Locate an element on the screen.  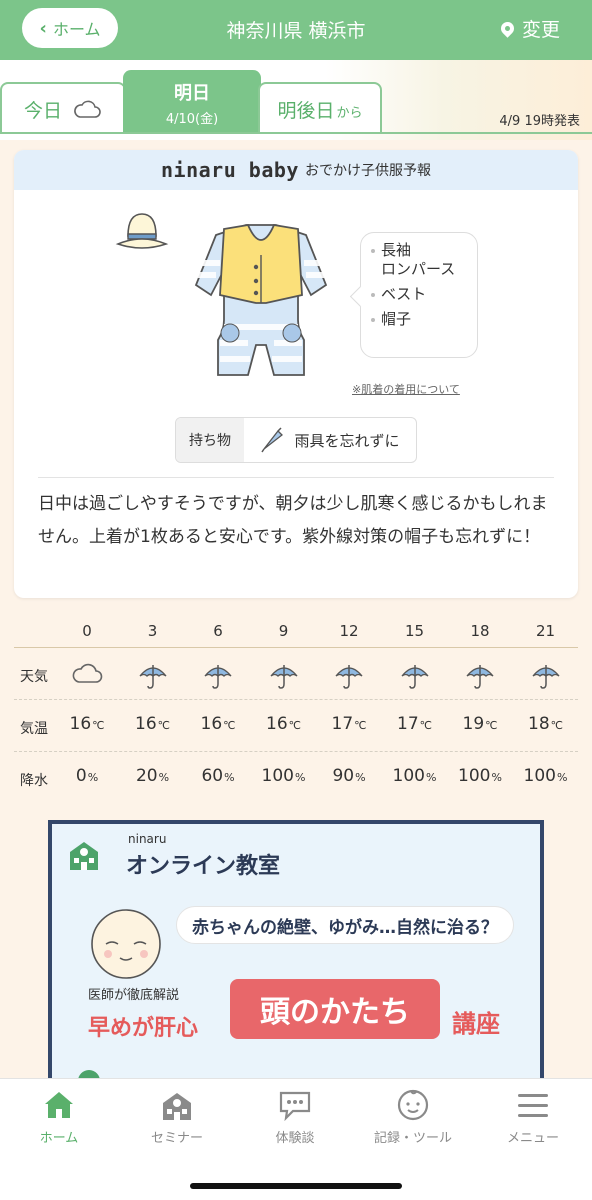
tab-tomorrow: 明日 4/10(金) is located at coordinates (192, 102).